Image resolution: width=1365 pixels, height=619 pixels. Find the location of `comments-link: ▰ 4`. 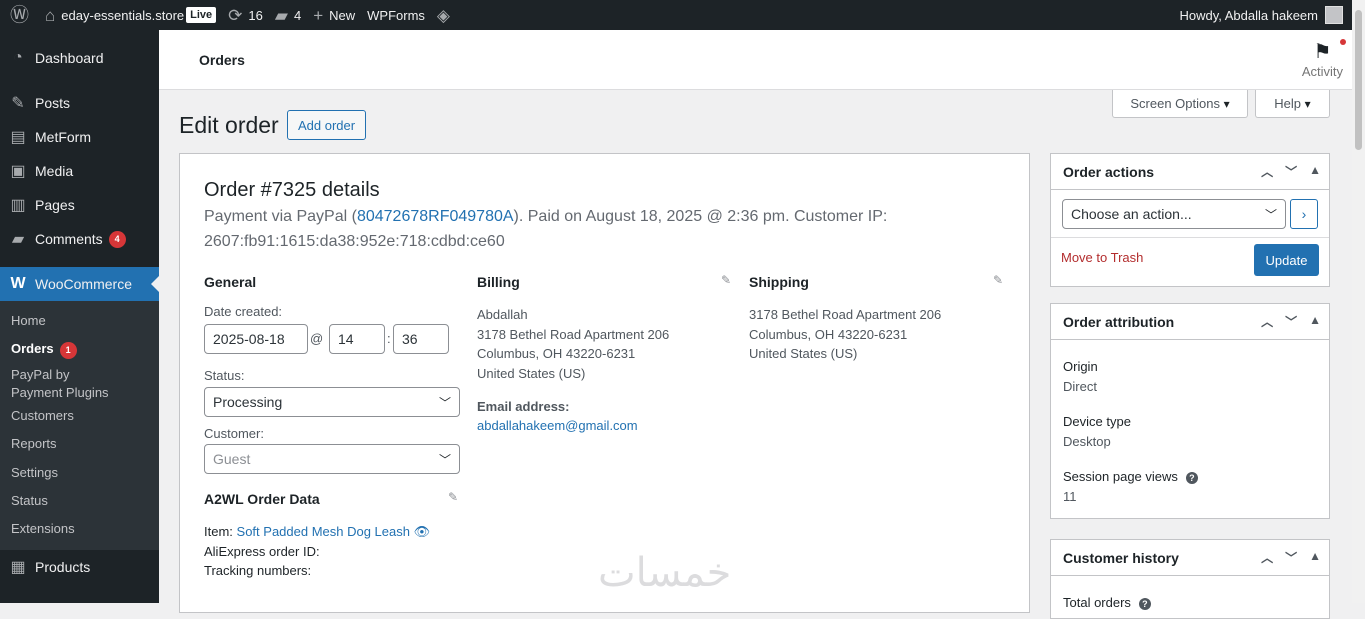

comments-link: ▰ 4 is located at coordinates (288, 15).